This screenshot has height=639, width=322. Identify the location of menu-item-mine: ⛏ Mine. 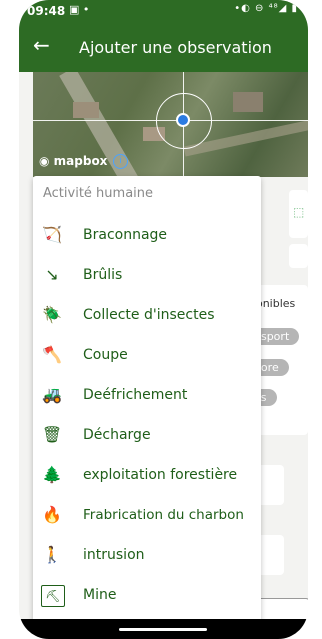
(147, 595).